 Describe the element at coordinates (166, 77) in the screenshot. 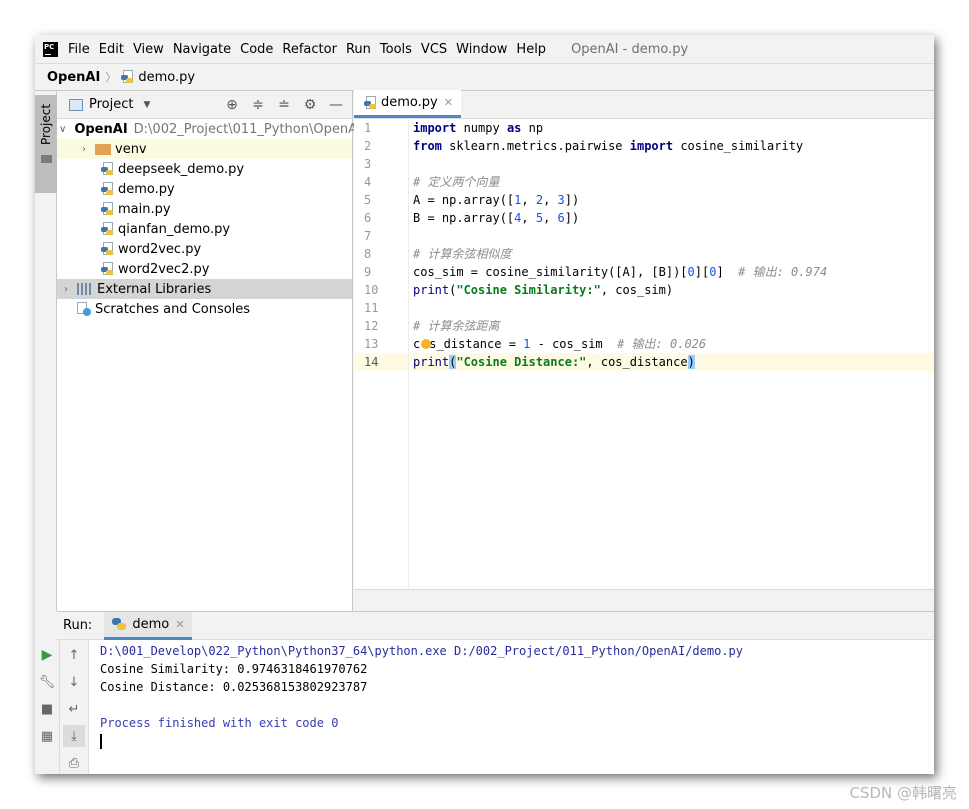

I see `breadcrumb-file: demo.py` at that location.